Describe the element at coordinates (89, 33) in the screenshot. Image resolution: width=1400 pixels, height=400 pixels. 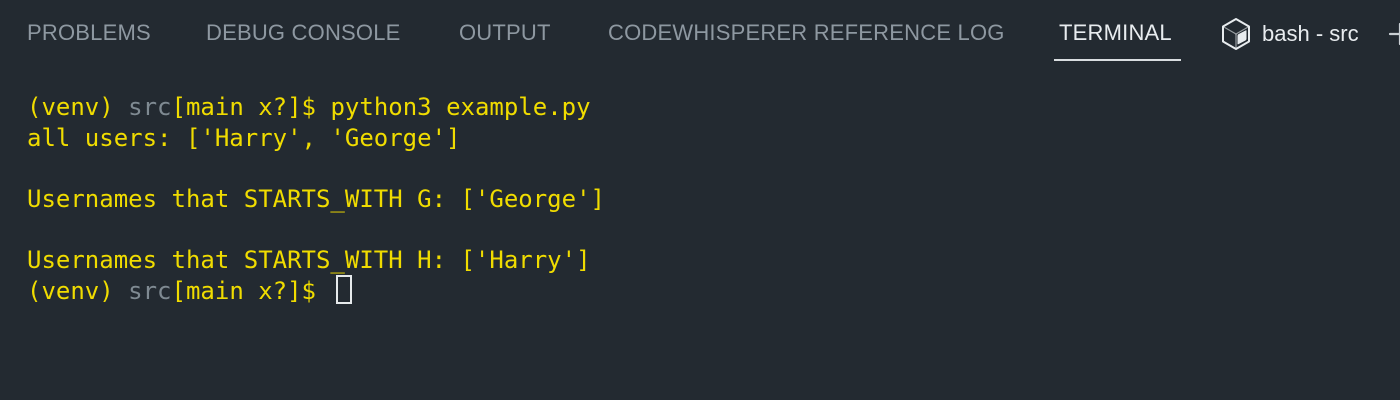
I see `tab-problems: PROBLEMS` at that location.